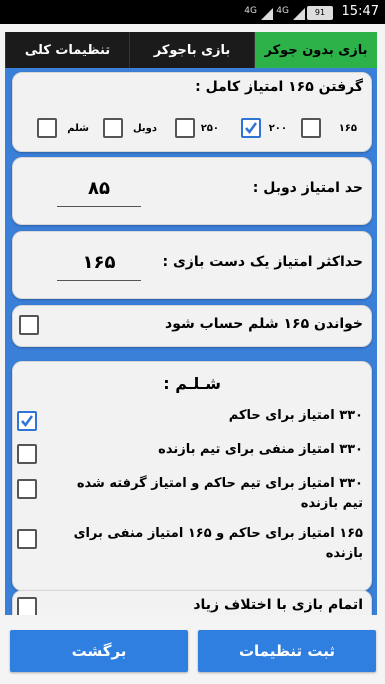 The image size is (385, 684). What do you see at coordinates (78, 128) in the screenshot?
I see `option-label-shelem: شلم` at bounding box center [78, 128].